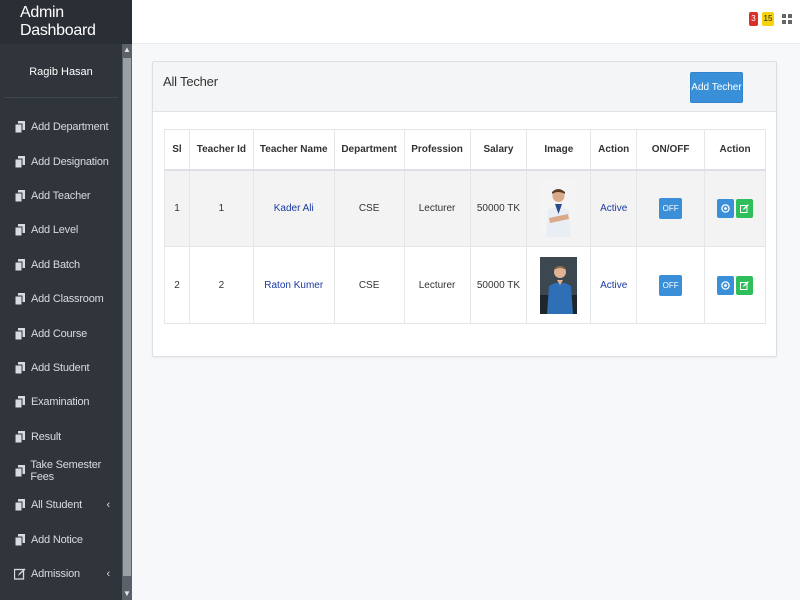 Image resolution: width=800 pixels, height=600 pixels. I want to click on sidebar-item-add-department: Add Department, so click(61, 127).